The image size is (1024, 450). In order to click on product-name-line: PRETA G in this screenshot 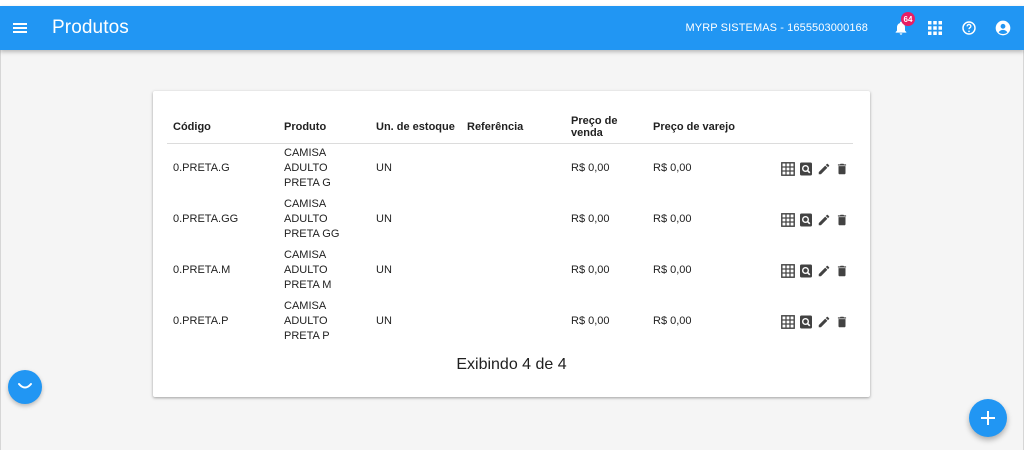, I will do `click(307, 183)`.